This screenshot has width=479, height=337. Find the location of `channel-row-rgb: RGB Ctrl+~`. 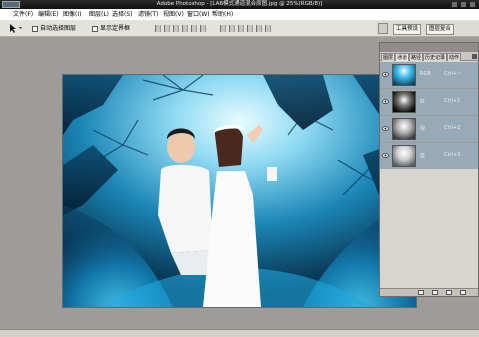

channel-row-rgb: RGB Ctrl+~ is located at coordinates (429, 75).